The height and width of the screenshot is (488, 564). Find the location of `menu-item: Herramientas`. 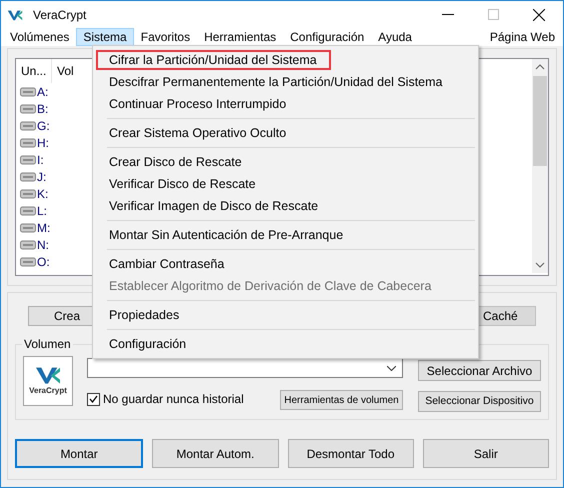

menu-item: Herramientas is located at coordinates (240, 37).